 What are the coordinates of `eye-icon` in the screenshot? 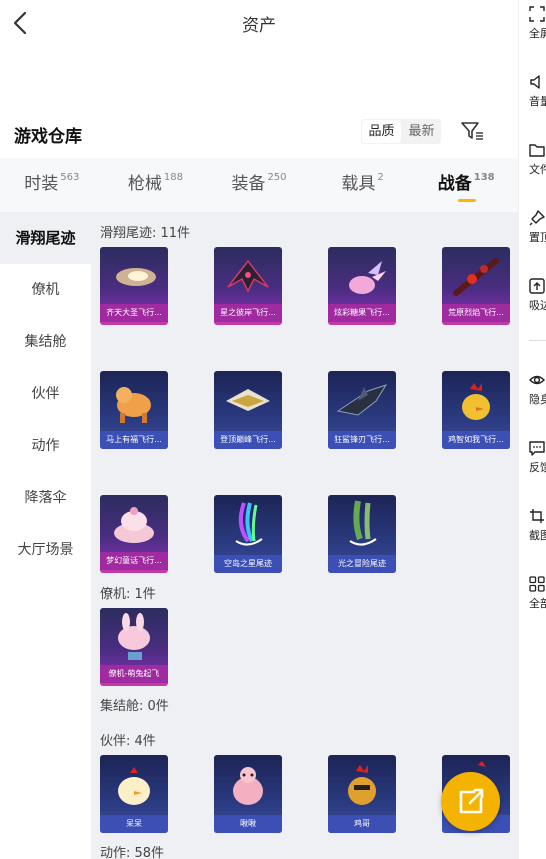 It's located at (537, 380).